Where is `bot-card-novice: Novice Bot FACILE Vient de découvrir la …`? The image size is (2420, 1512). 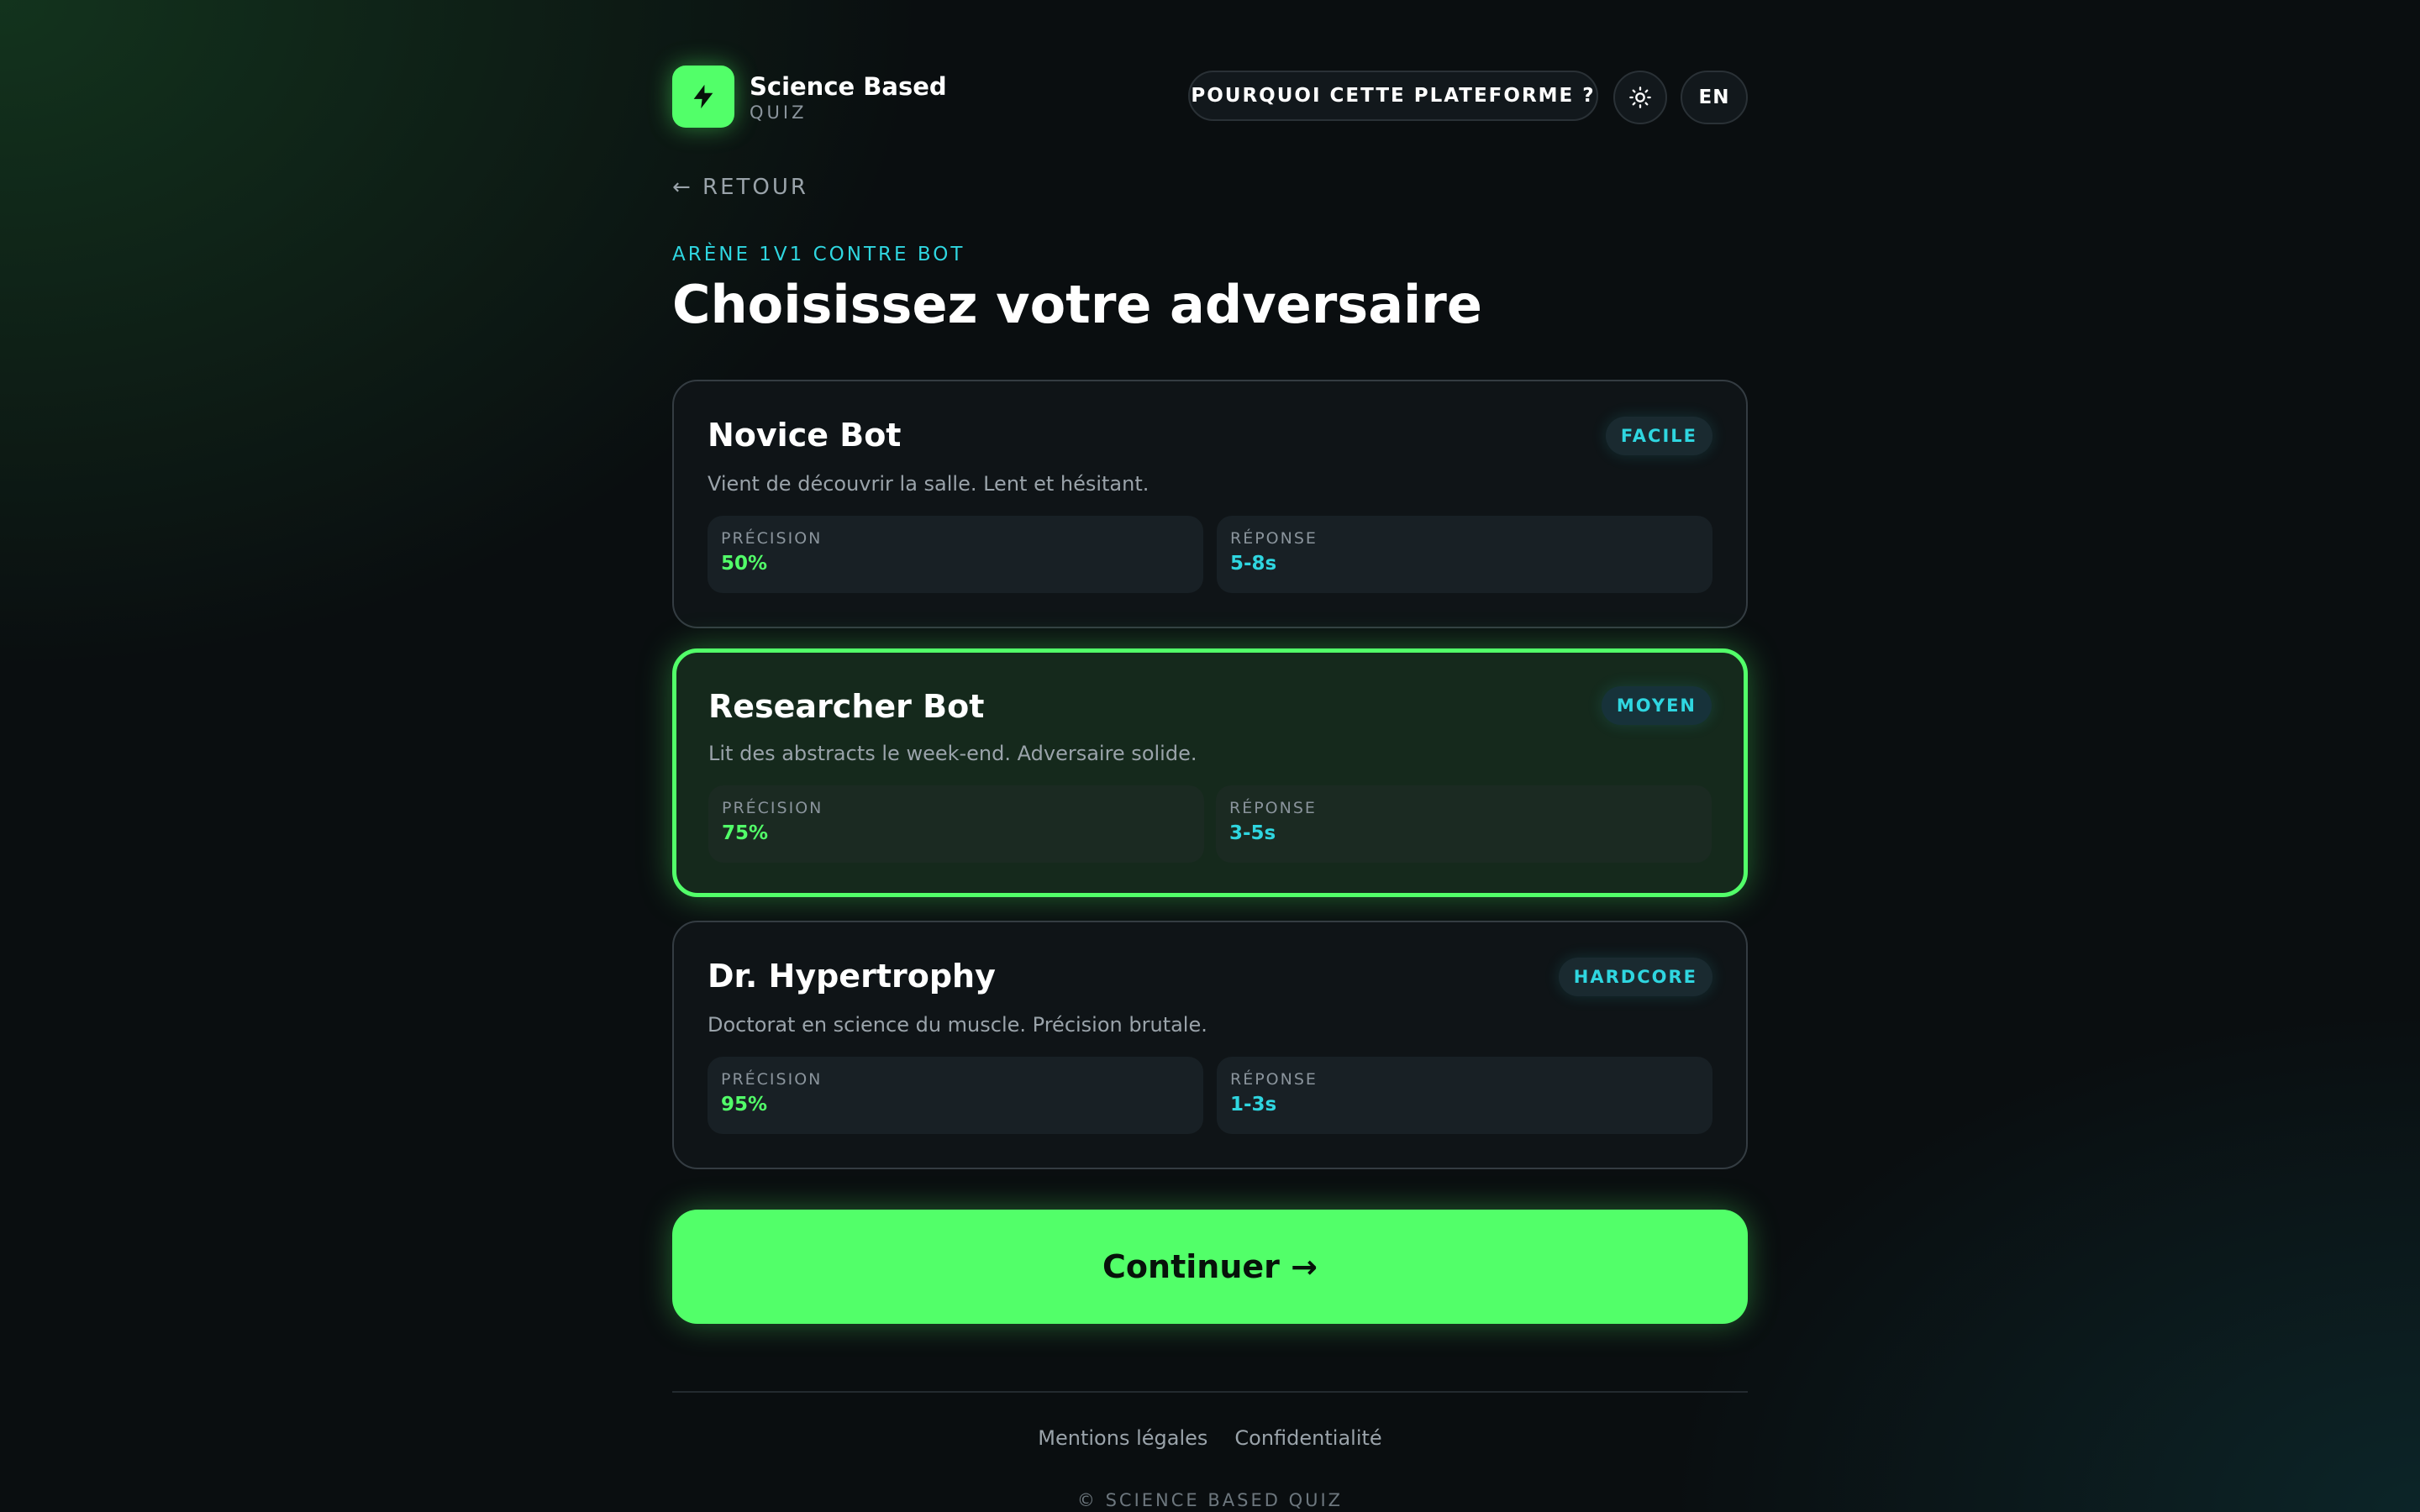
bot-card-novice: Novice Bot FACILE Vient de découvrir la … is located at coordinates (1210, 504).